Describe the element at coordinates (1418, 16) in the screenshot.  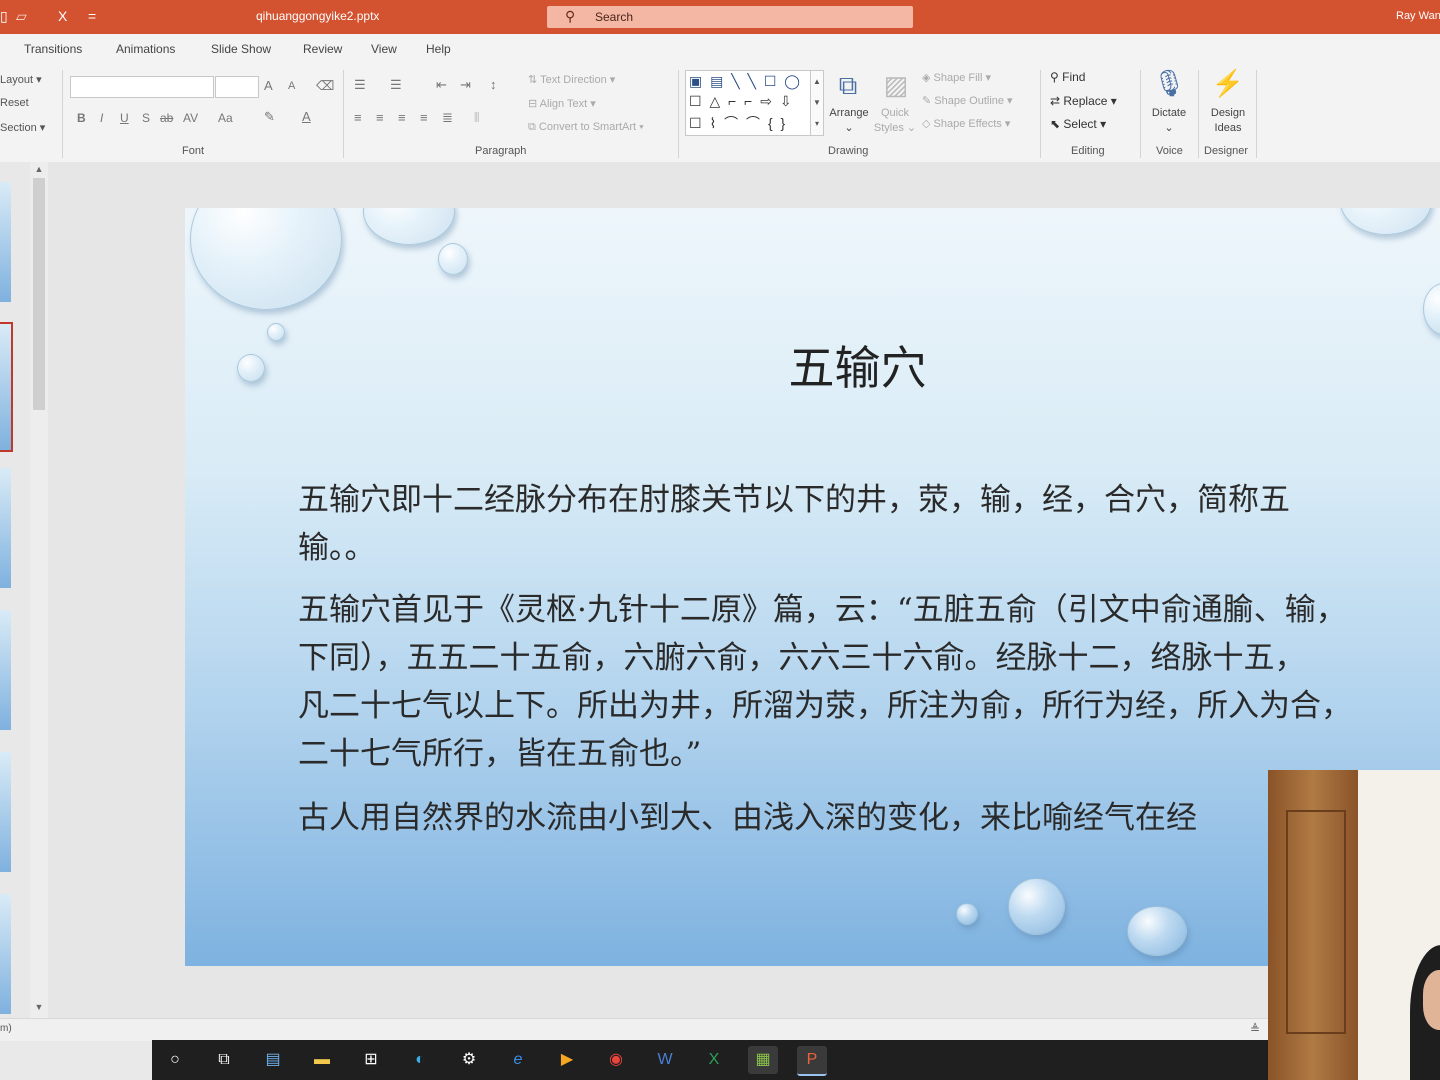
I see `user-name: Ray Wan` at that location.